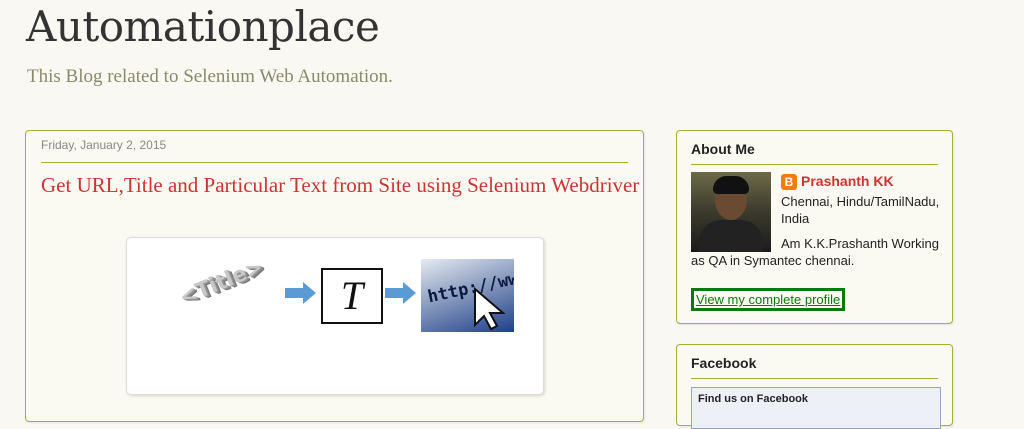 This screenshot has width=1024, height=429. Describe the element at coordinates (724, 363) in the screenshot. I see `facebook-heading: Facebook` at that location.